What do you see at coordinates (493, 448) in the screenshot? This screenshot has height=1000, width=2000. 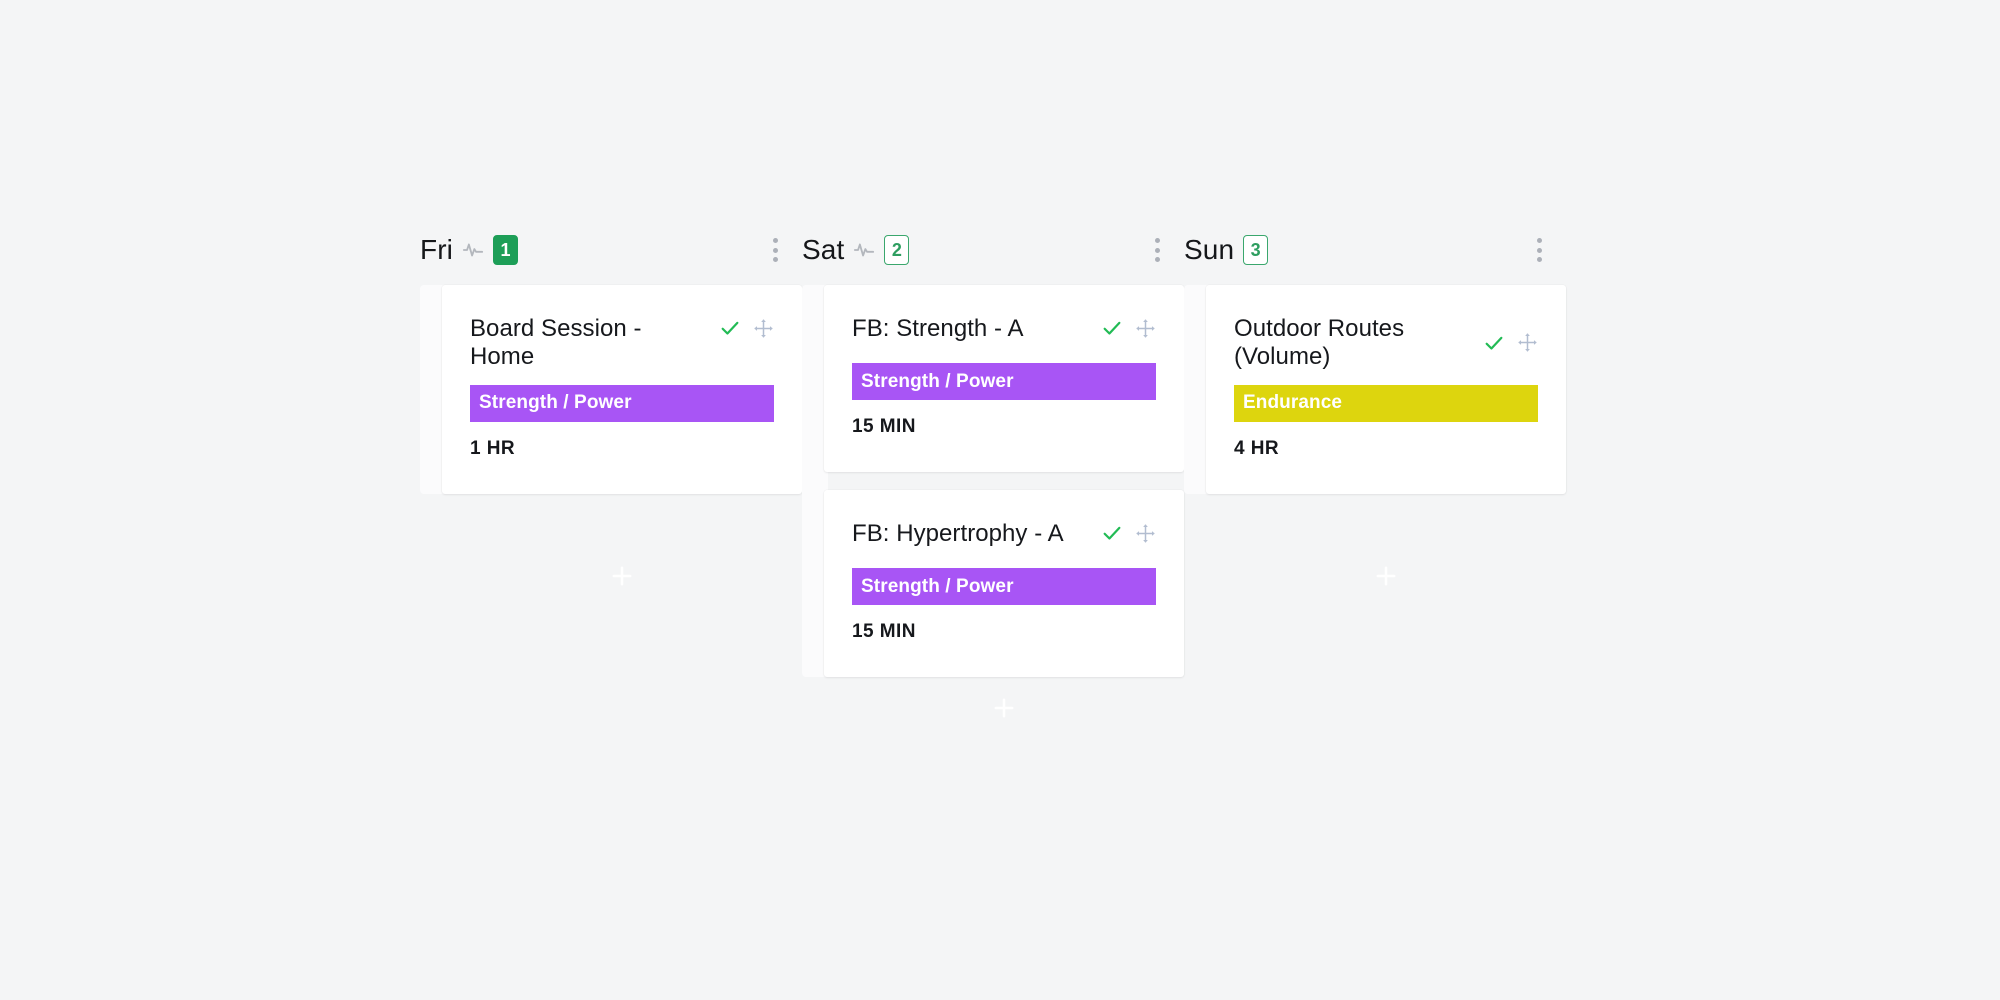 I see `duration-label: 1 HR` at bounding box center [493, 448].